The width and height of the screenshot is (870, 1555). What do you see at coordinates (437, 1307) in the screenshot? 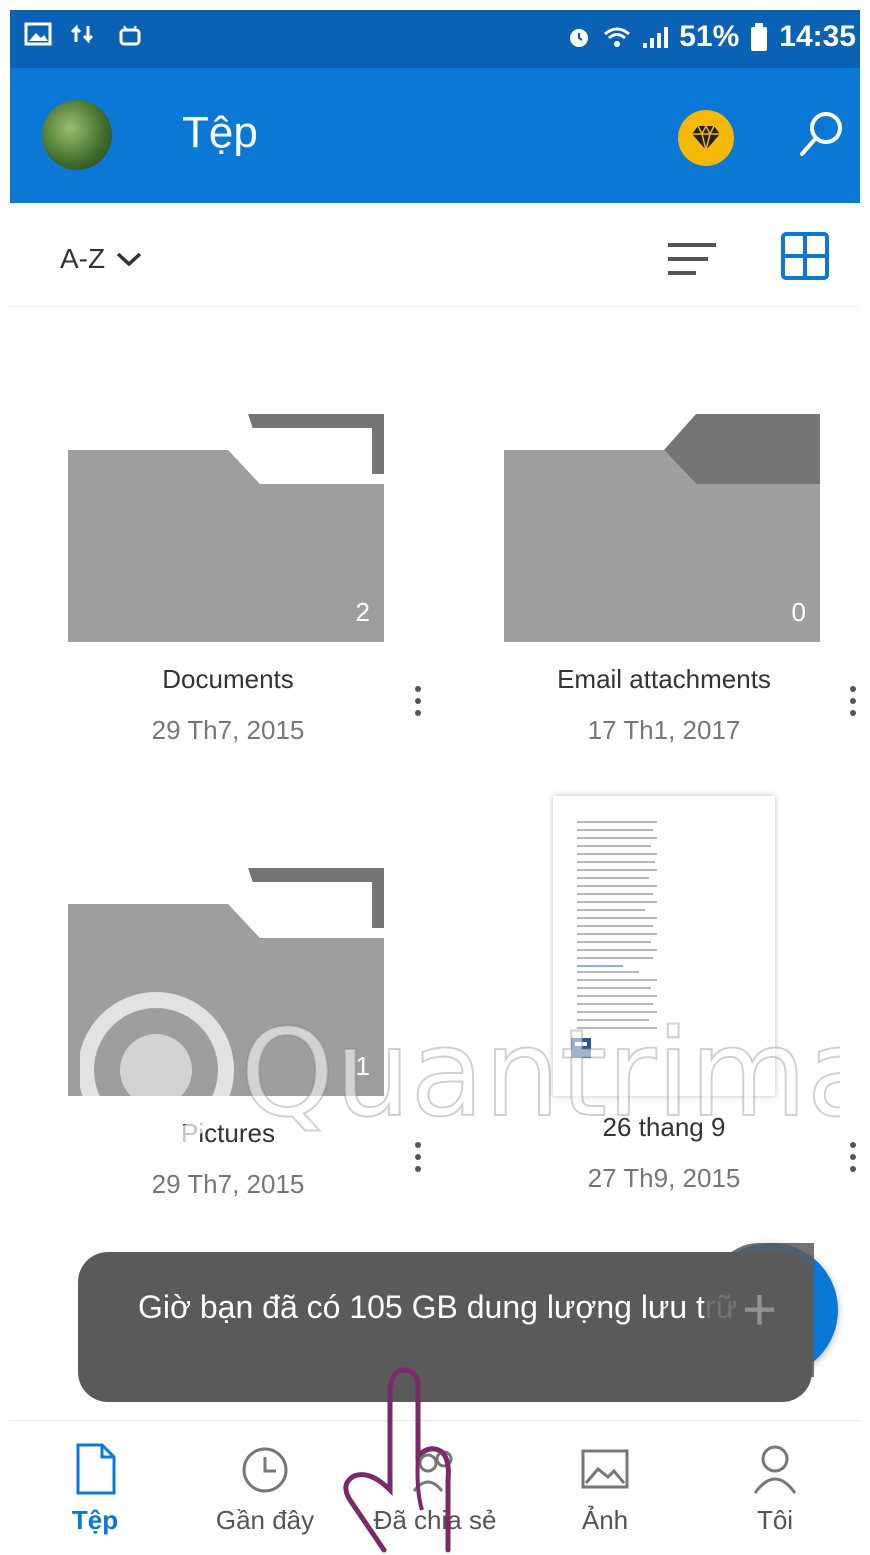
I see `toast-text: Giờ bạn đã có 105 GB dung lượng lưu trữ` at bounding box center [437, 1307].